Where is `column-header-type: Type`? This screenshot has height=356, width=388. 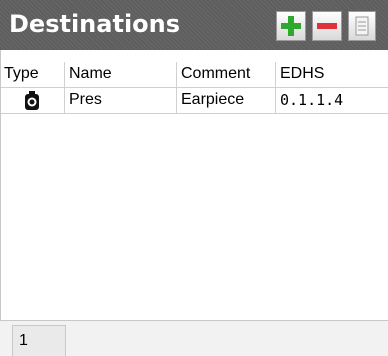
column-header-type: Type is located at coordinates (32, 74).